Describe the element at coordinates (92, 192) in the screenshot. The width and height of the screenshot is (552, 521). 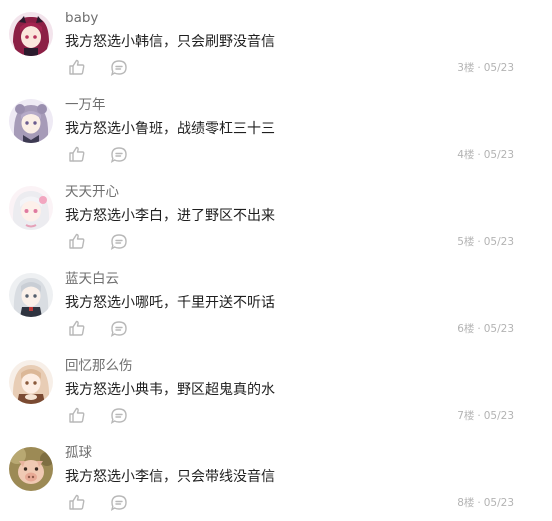
I see `username: 天天开心` at that location.